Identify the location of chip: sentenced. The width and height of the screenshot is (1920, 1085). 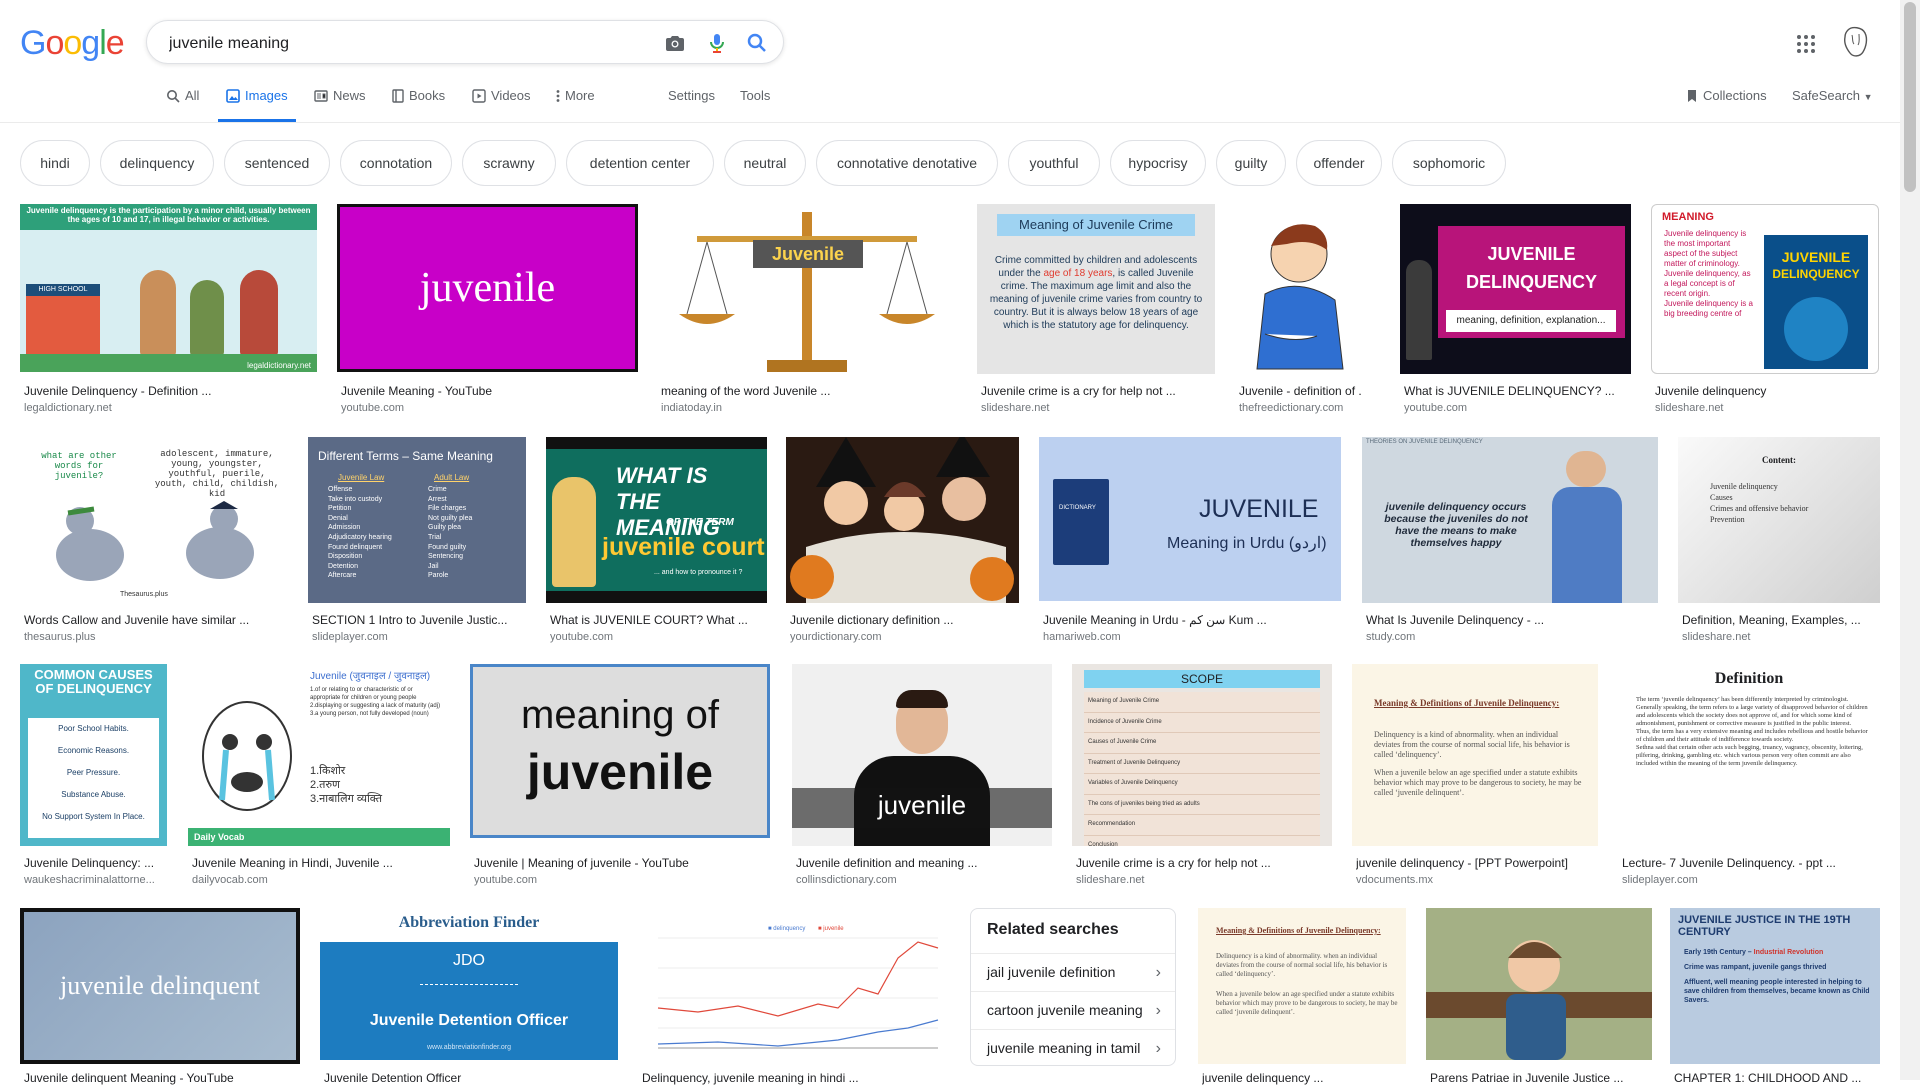
(277, 163).